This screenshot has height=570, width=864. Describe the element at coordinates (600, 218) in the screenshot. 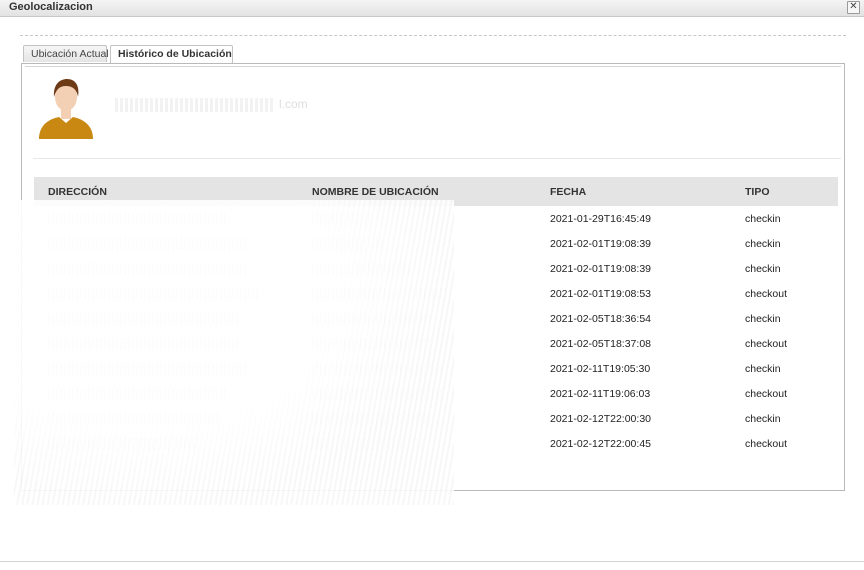

I see `cell-fecha: 2021-01-29T16:45:49` at that location.